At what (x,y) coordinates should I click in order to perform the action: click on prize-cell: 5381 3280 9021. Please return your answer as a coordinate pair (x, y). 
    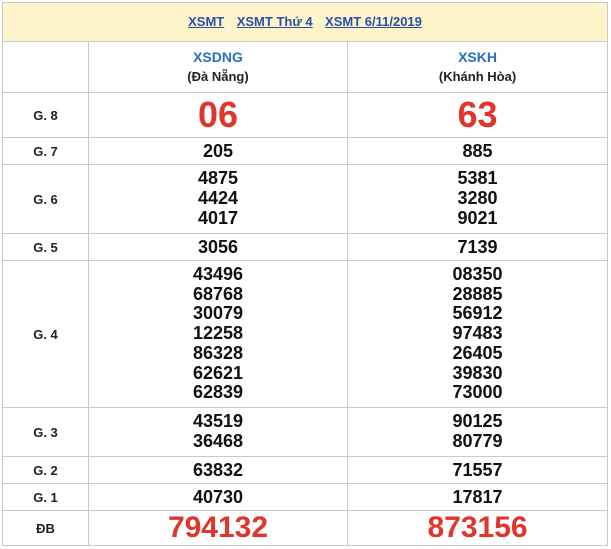
    Looking at the image, I should click on (477, 199).